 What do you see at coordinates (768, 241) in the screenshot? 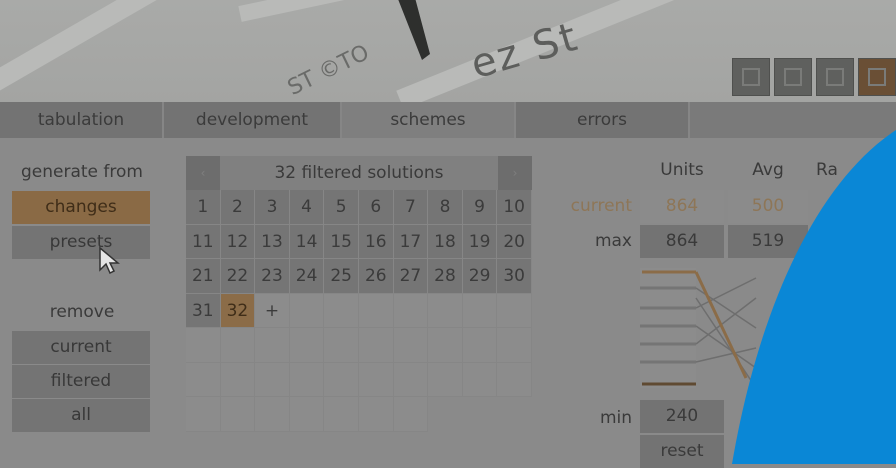
I see `max-avg-value: 519` at bounding box center [768, 241].